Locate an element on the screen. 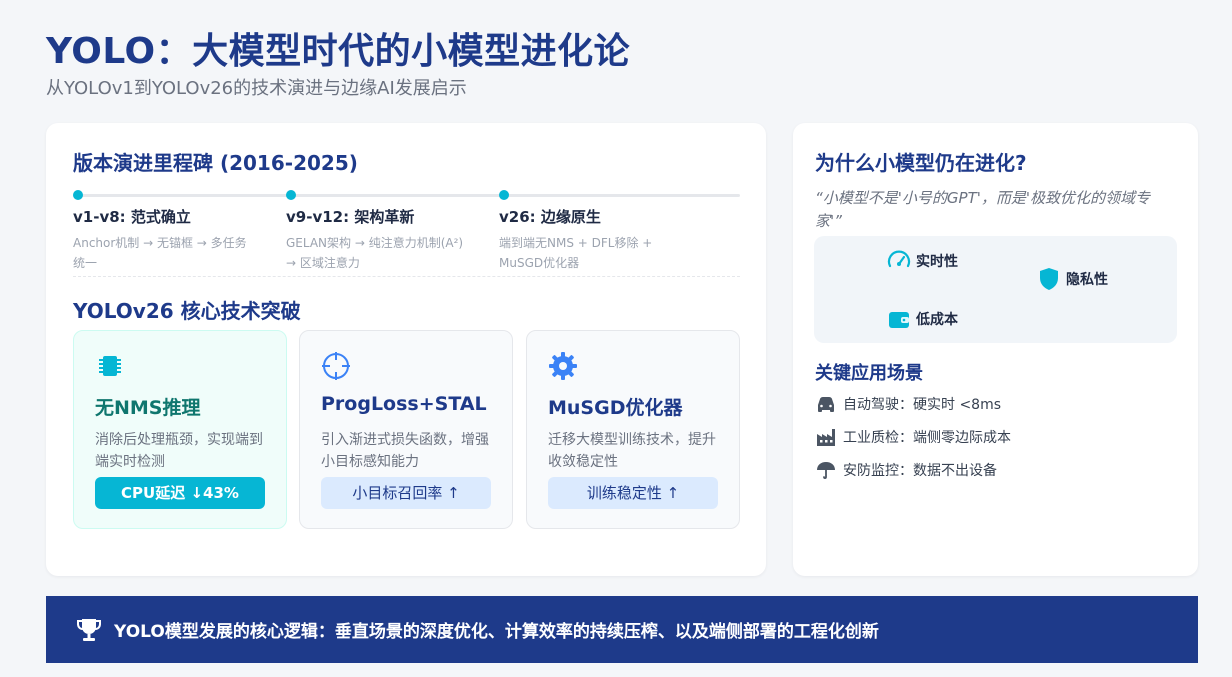  feature-name: MuSGD优化器 is located at coordinates (615, 408).